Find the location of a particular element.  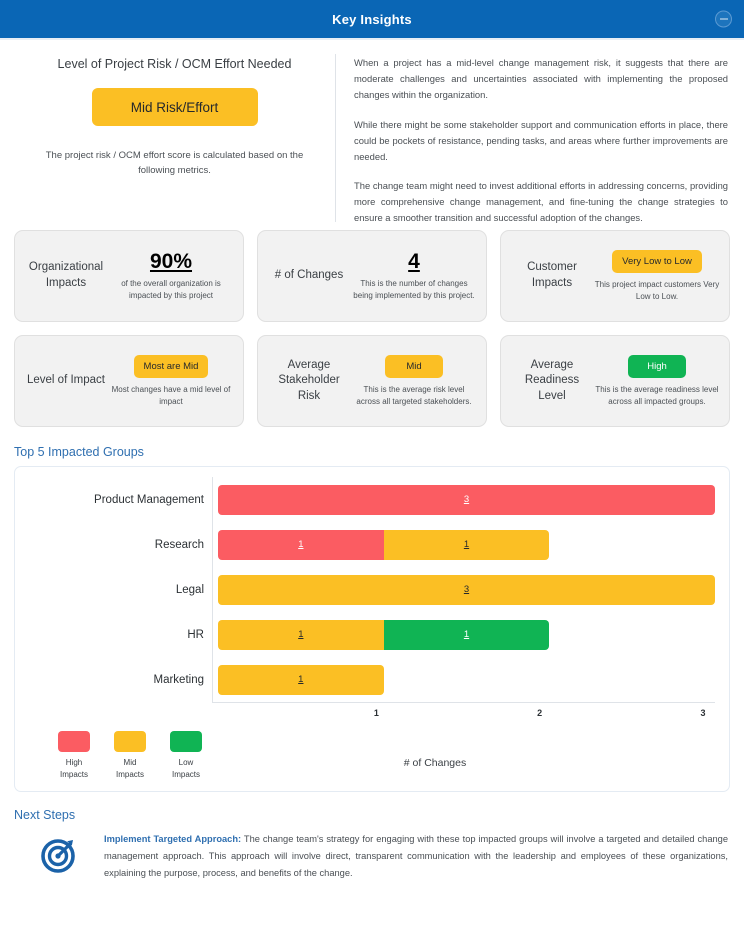

chart-legend-item: High Impacts is located at coordinates (74, 755).